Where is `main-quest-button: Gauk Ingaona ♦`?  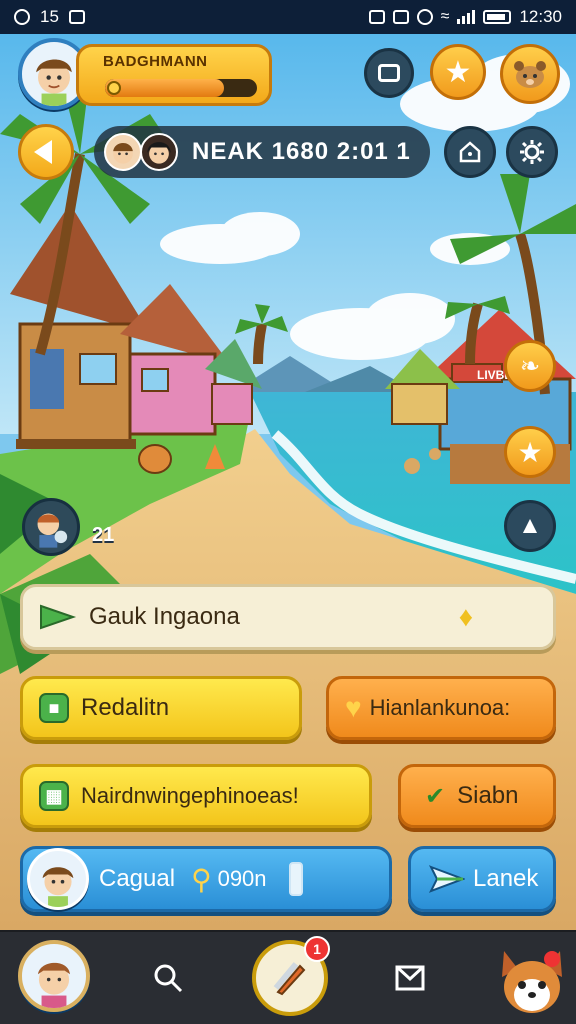
main-quest-button: Gauk Ingaona ♦ is located at coordinates (288, 617).